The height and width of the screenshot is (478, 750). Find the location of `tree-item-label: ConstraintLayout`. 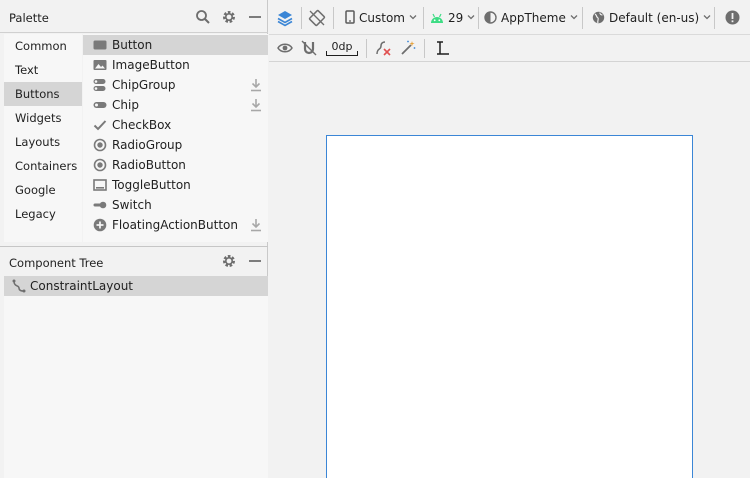

tree-item-label: ConstraintLayout is located at coordinates (82, 286).